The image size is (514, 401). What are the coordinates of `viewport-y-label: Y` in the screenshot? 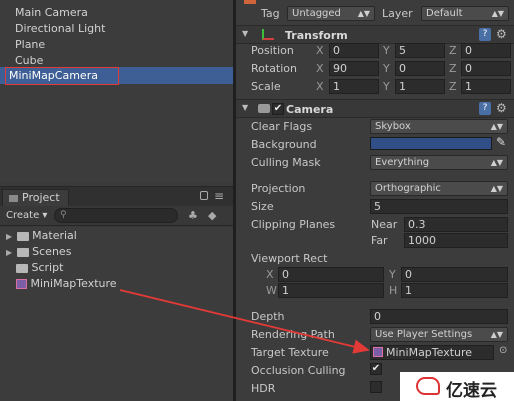 It's located at (392, 274).